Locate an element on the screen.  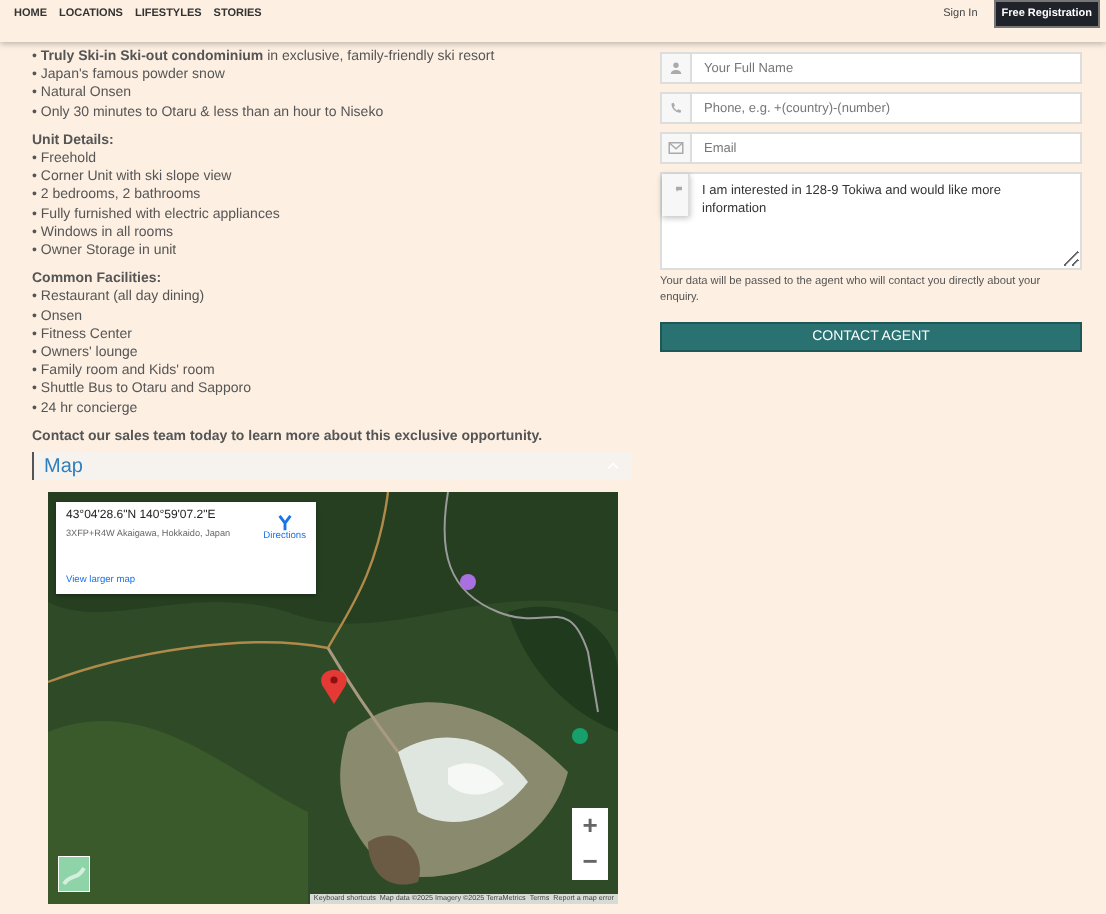
person-icon is located at coordinates (676, 68).